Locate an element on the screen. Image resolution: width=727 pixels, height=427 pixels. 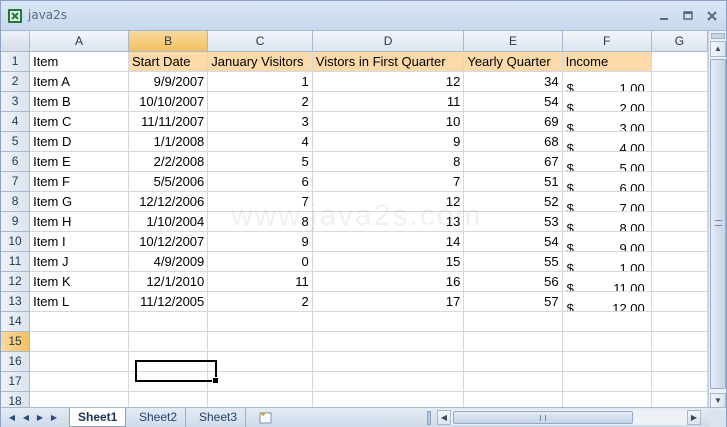
cell-f11: $1.00 is located at coordinates (607, 261).